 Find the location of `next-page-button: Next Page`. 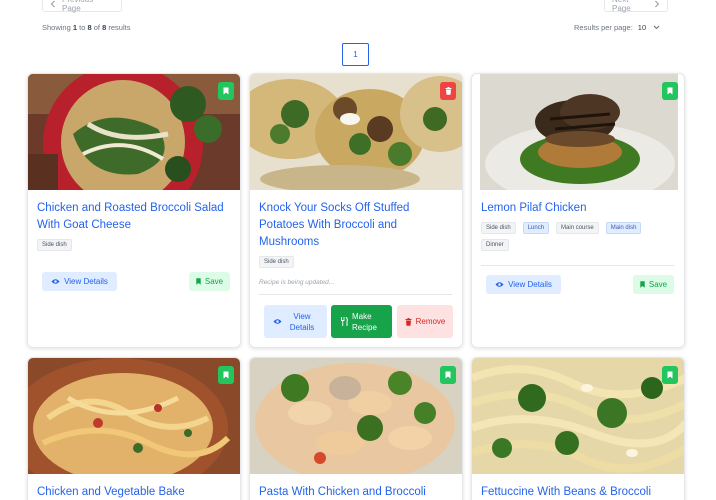

next-page-button: Next Page is located at coordinates (636, 6).